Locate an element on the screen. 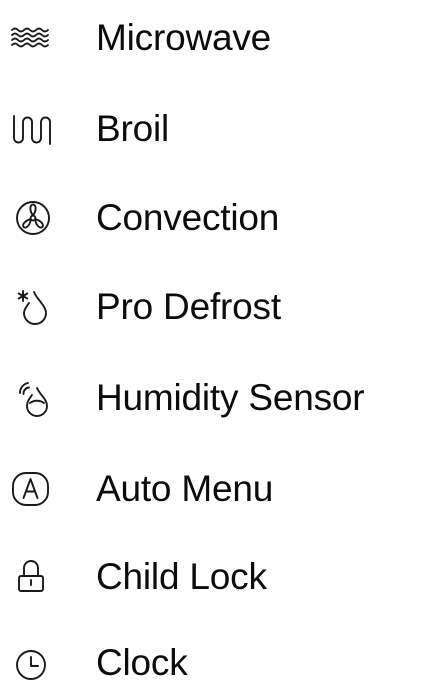 Image resolution: width=424 pixels, height=693 pixels. child-lock-icon is located at coordinates (33, 577).